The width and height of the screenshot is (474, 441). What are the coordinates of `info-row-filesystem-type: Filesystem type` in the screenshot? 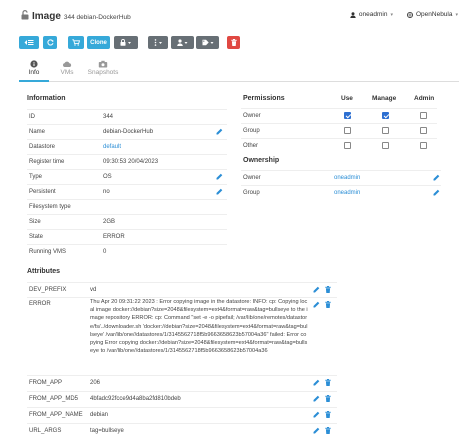 It's located at (127, 206).